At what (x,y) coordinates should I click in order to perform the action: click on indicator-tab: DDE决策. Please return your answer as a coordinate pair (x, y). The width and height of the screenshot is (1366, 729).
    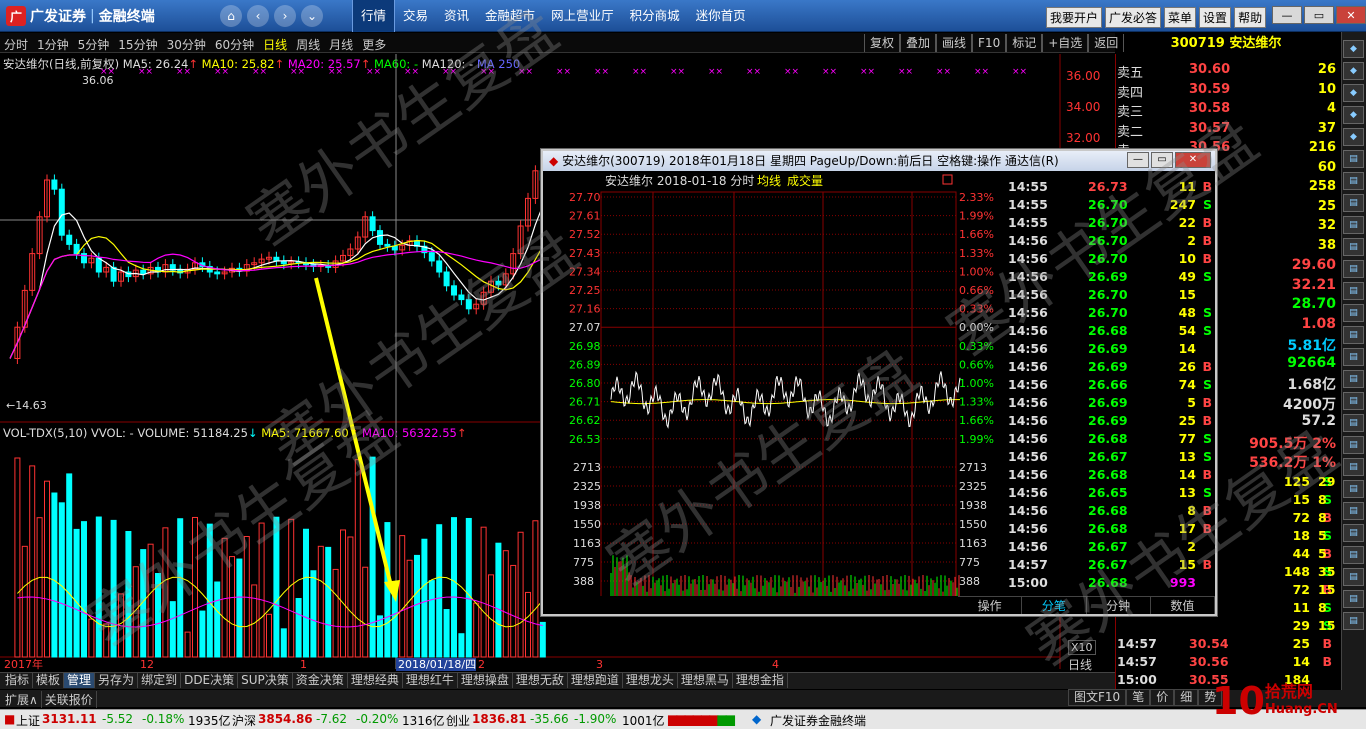
    Looking at the image, I should click on (210, 680).